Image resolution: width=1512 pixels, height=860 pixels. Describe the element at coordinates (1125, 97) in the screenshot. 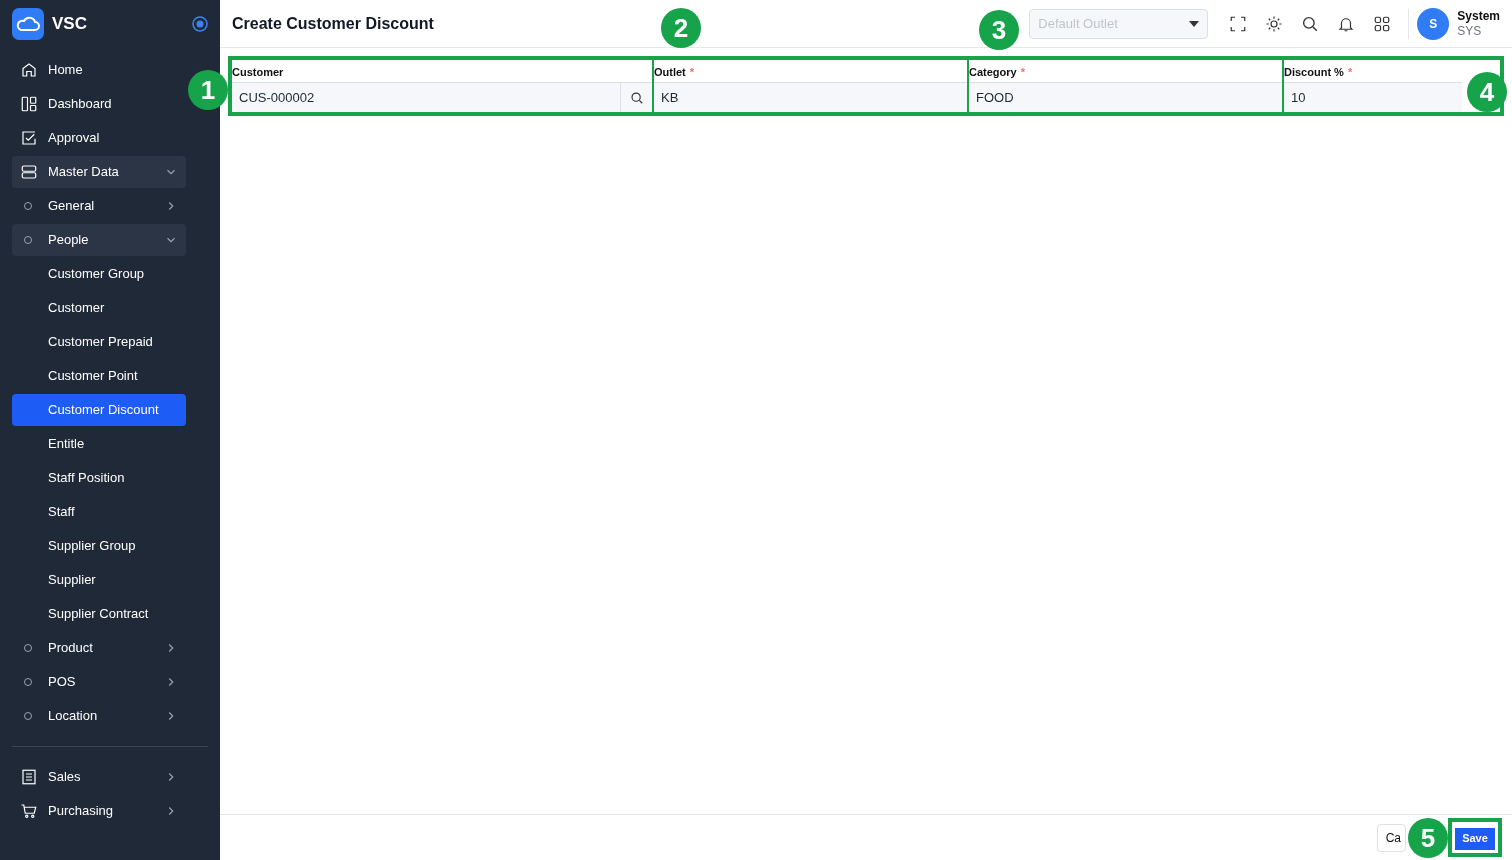

I see `input-field: FOOD` at that location.